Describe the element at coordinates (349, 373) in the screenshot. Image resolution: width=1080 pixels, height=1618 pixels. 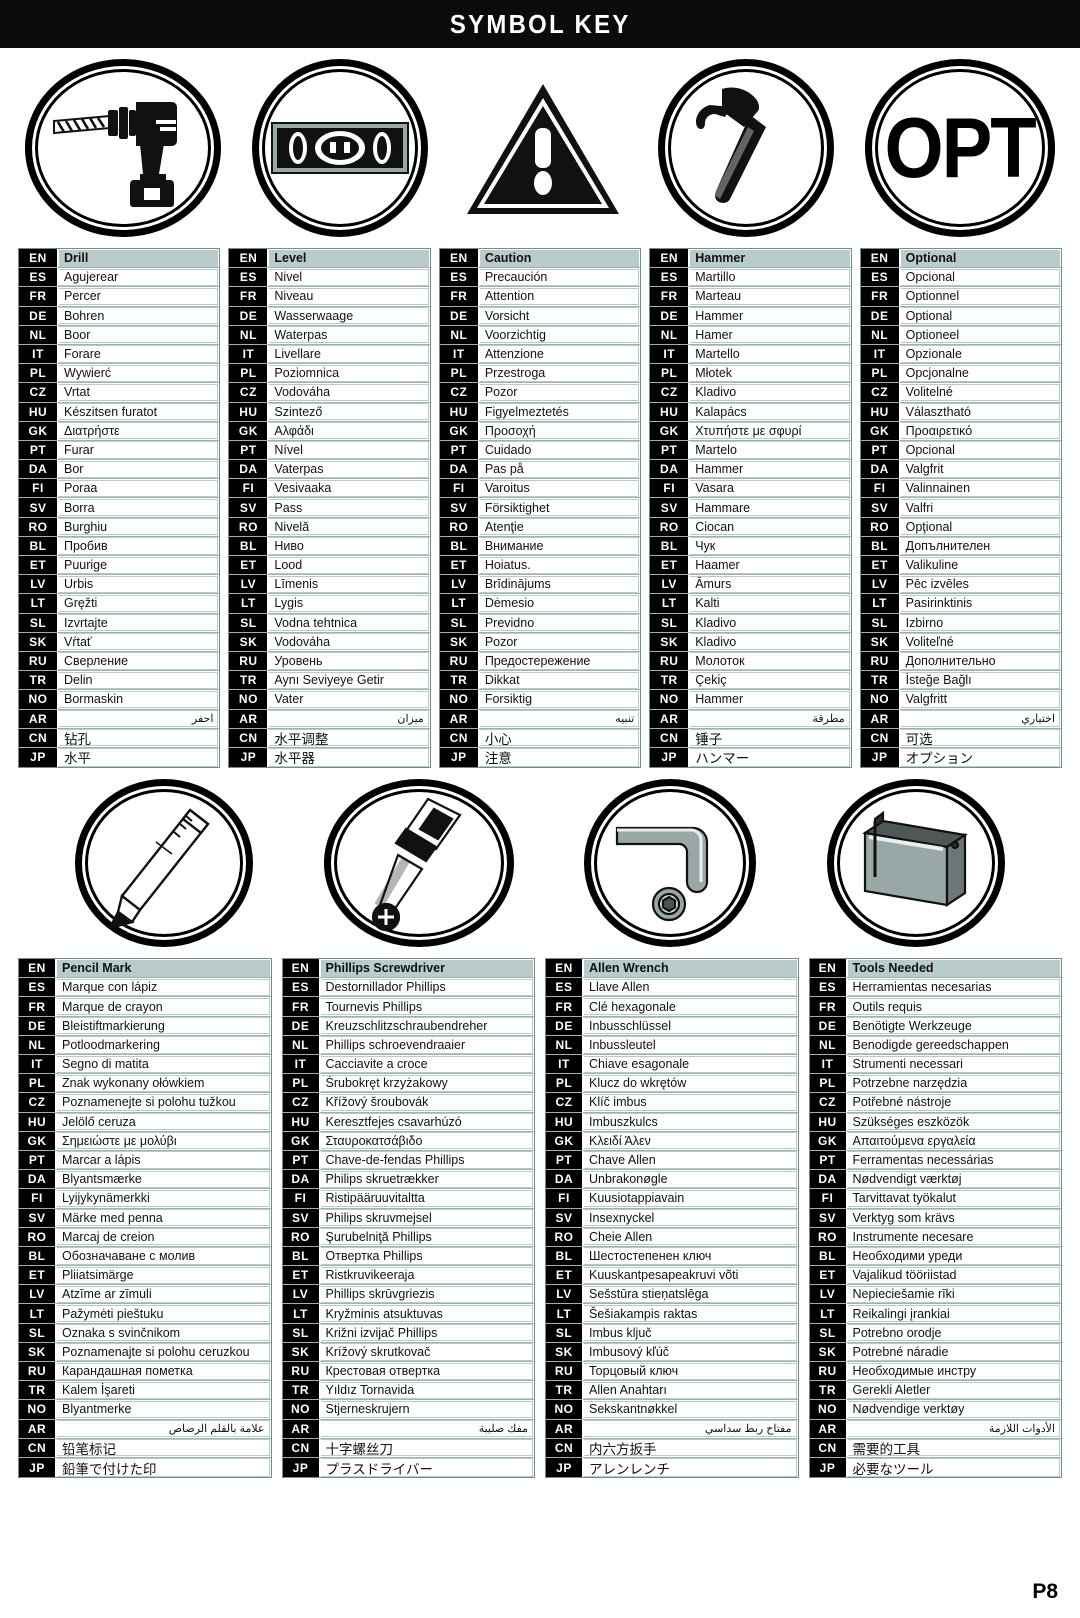
I see `term-pl: Poziomnica` at that location.